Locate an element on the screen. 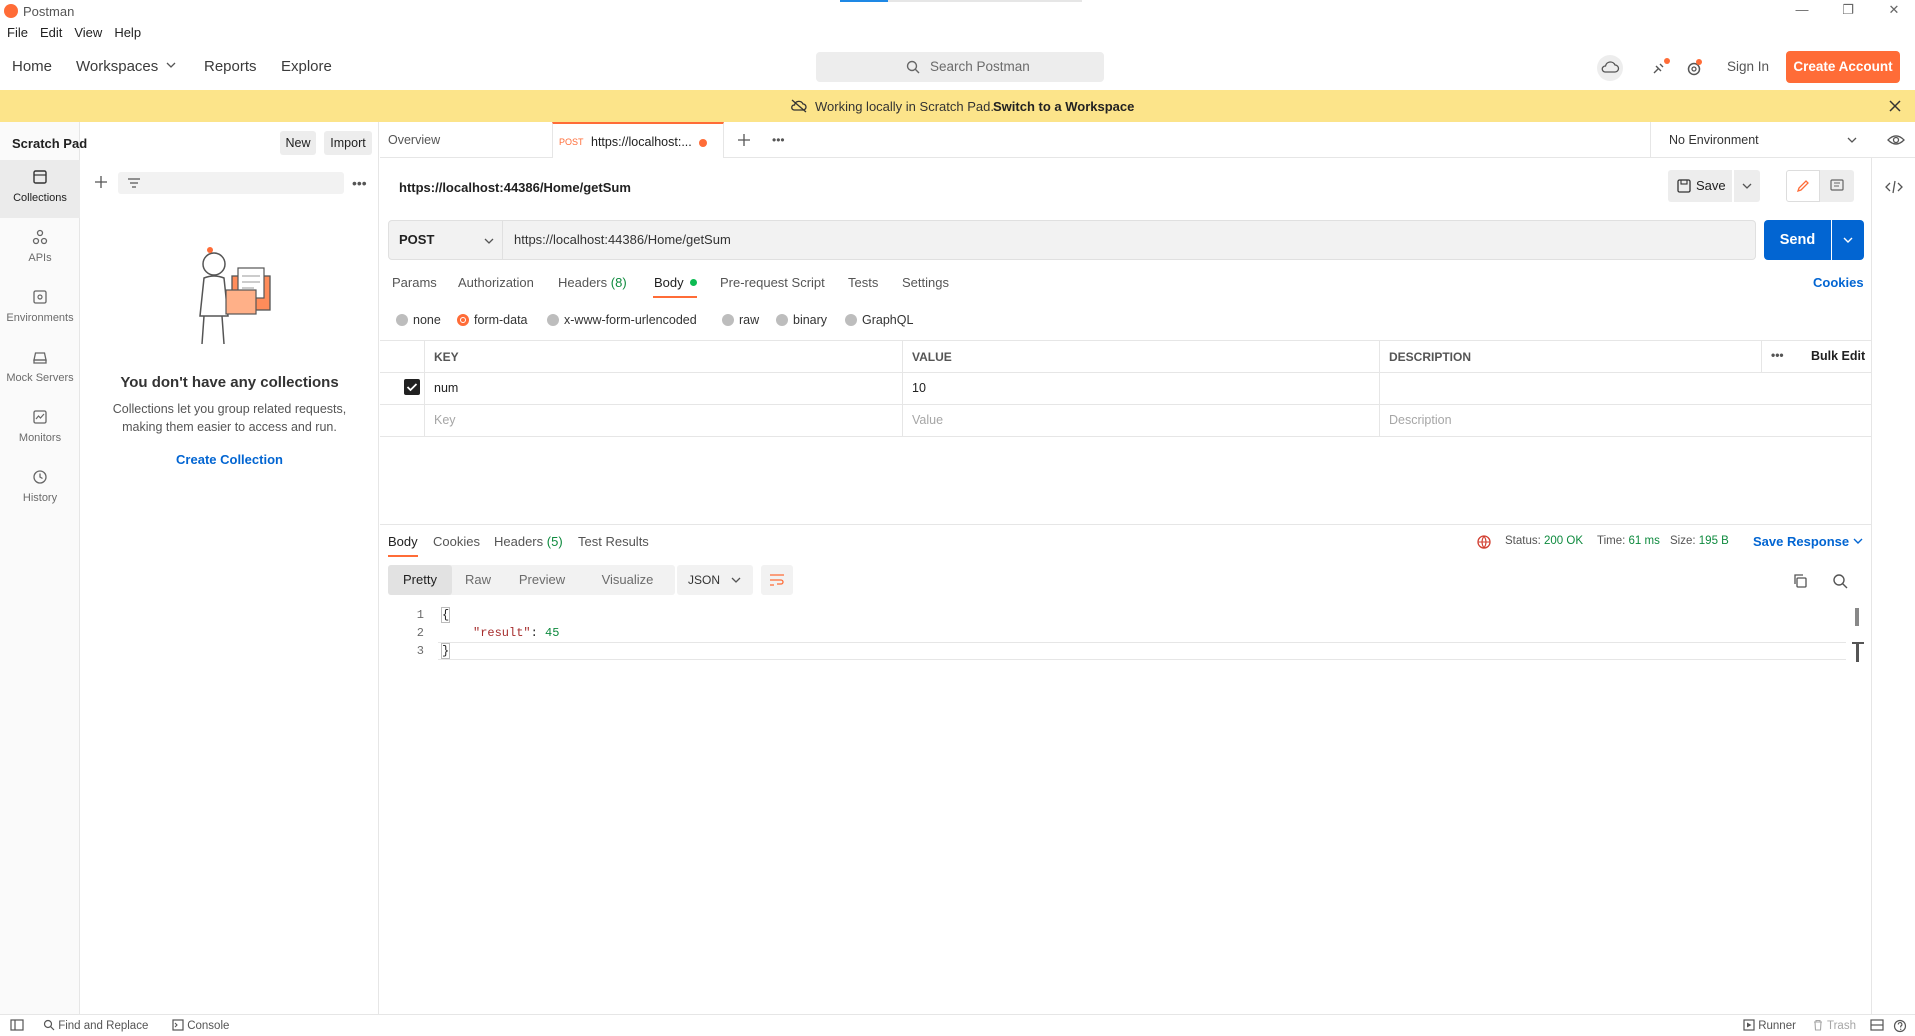  environment-selector: No Environment is located at coordinates (1762, 140).